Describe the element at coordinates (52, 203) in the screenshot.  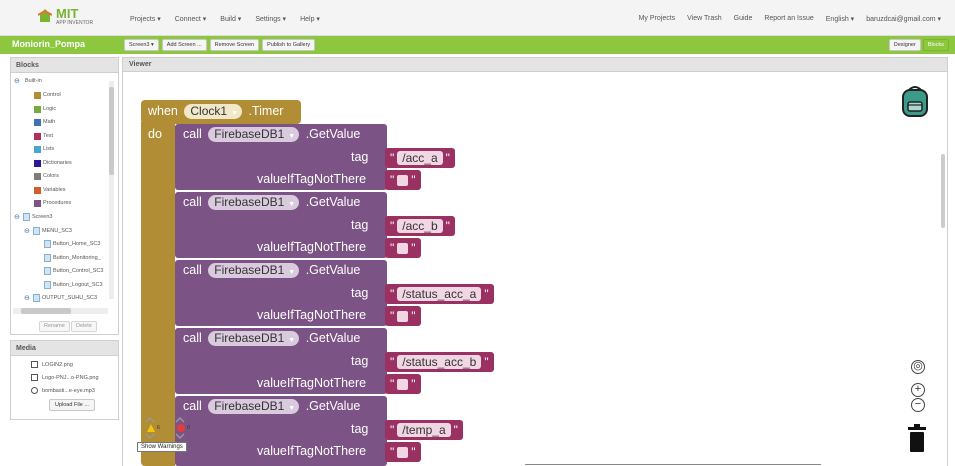
I see `tree-item-procedures: Procedures` at that location.